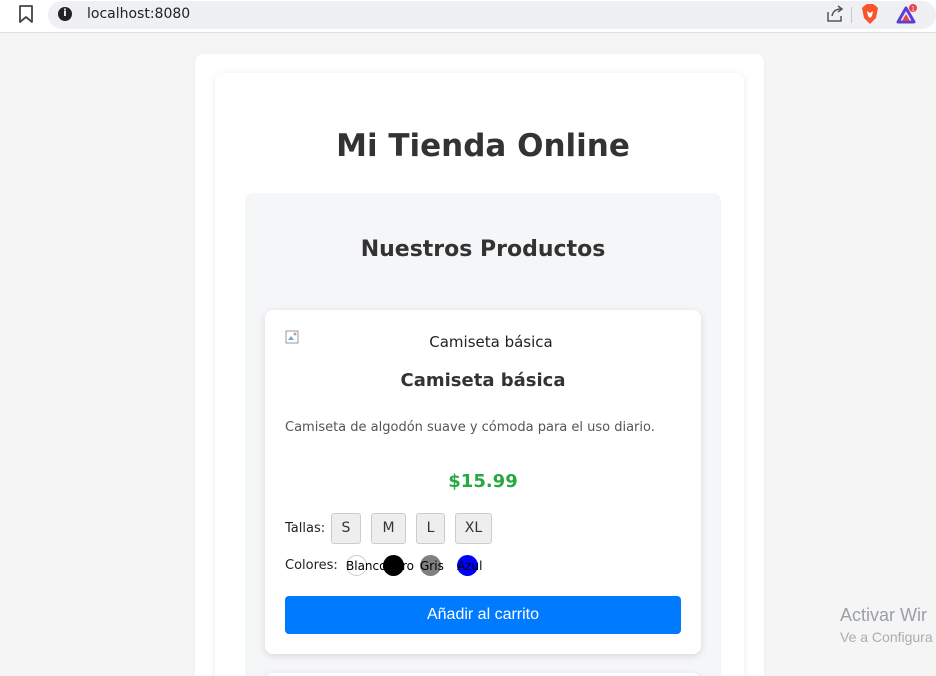  What do you see at coordinates (473, 528) in the screenshot?
I see `size-option-xl: XL` at bounding box center [473, 528].